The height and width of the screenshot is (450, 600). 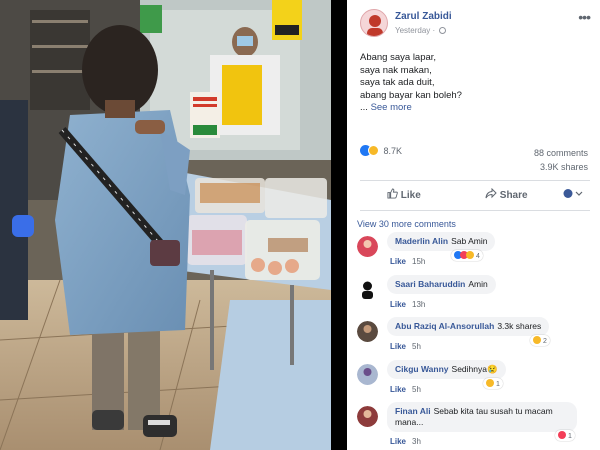 I want to click on author-name: Zarul Zabidi, so click(x=423, y=16).